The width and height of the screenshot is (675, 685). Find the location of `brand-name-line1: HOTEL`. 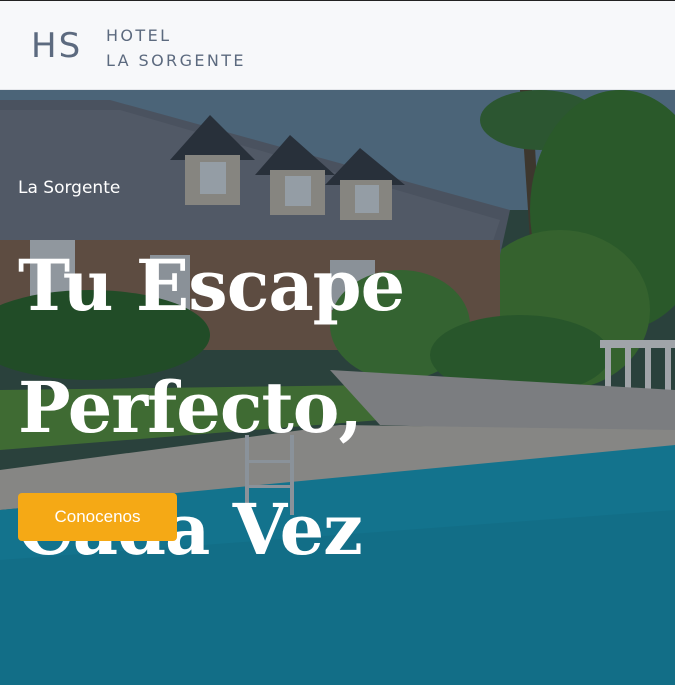

brand-name-line1: HOTEL is located at coordinates (139, 35).